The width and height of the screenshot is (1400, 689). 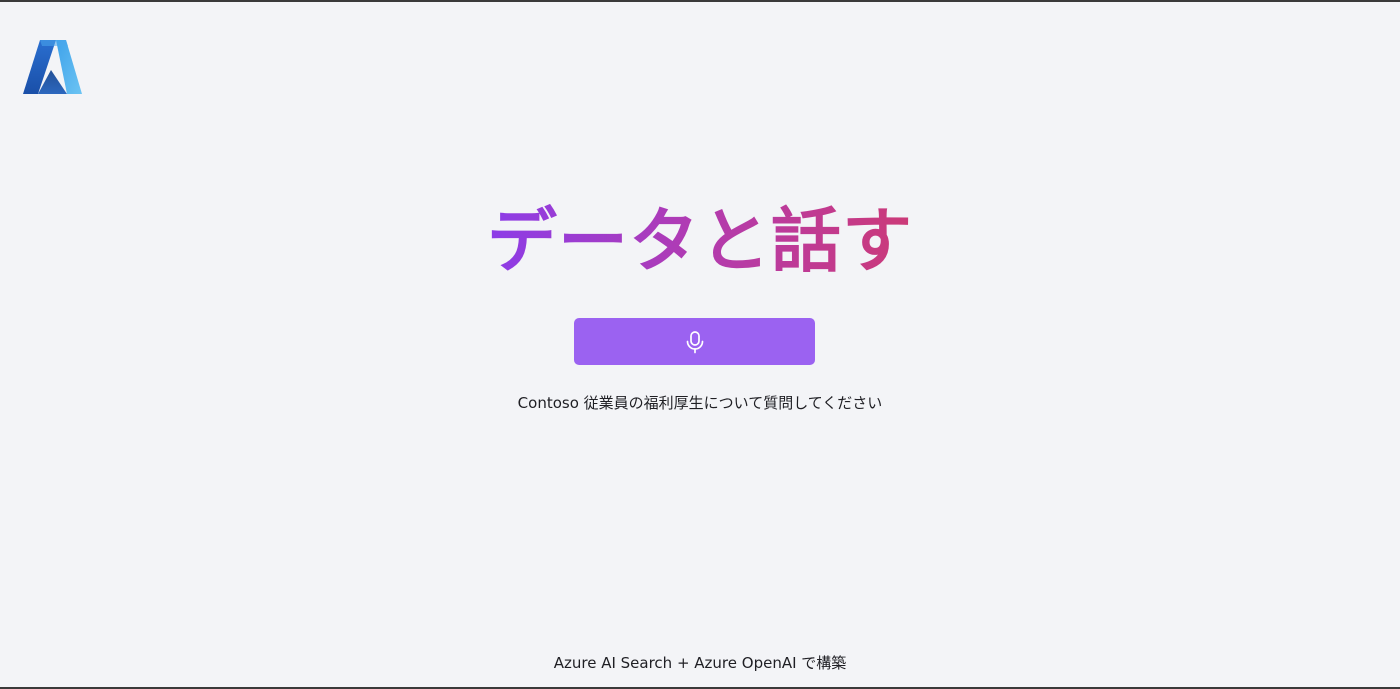 I want to click on microphone-icon, so click(x=694, y=341).